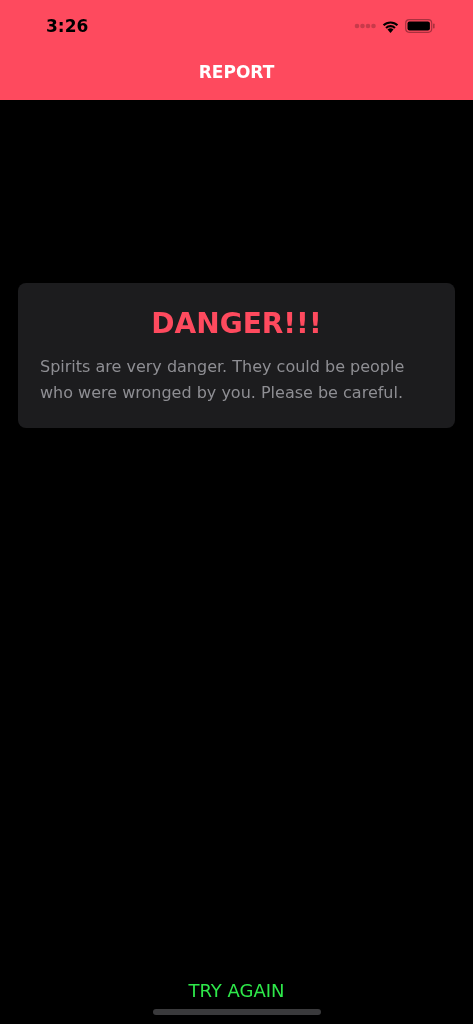 This screenshot has height=1024, width=473. Describe the element at coordinates (390, 26) in the screenshot. I see `wifi-icon` at that location.